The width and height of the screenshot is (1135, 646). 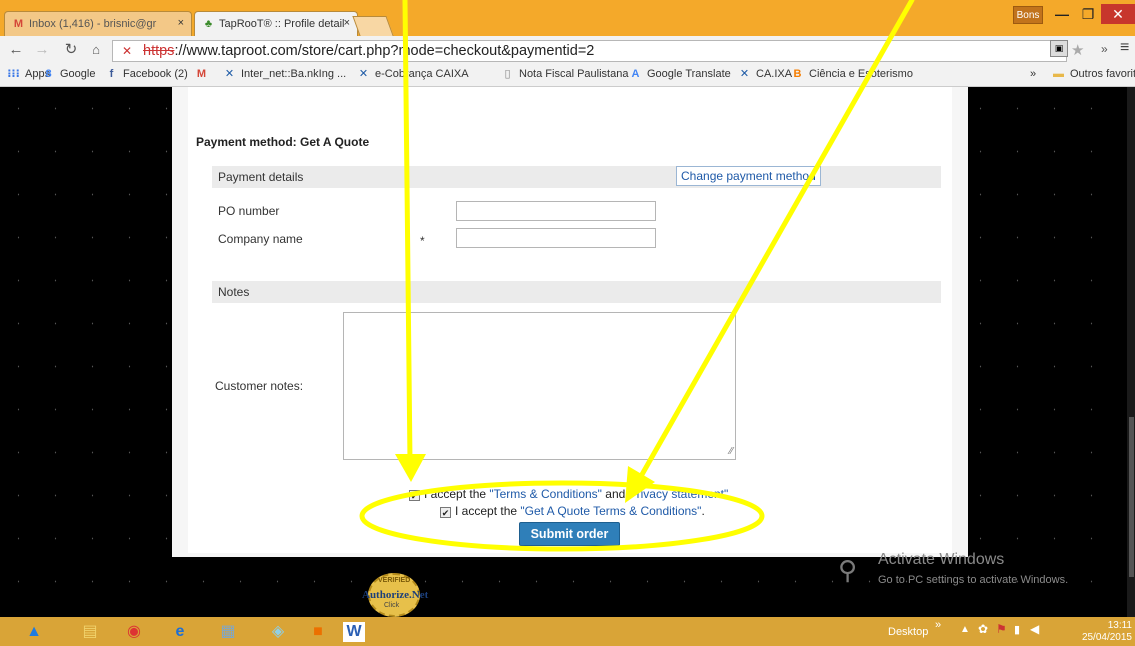 What do you see at coordinates (569, 534) in the screenshot?
I see `submit-order-button: Submit order` at bounding box center [569, 534].